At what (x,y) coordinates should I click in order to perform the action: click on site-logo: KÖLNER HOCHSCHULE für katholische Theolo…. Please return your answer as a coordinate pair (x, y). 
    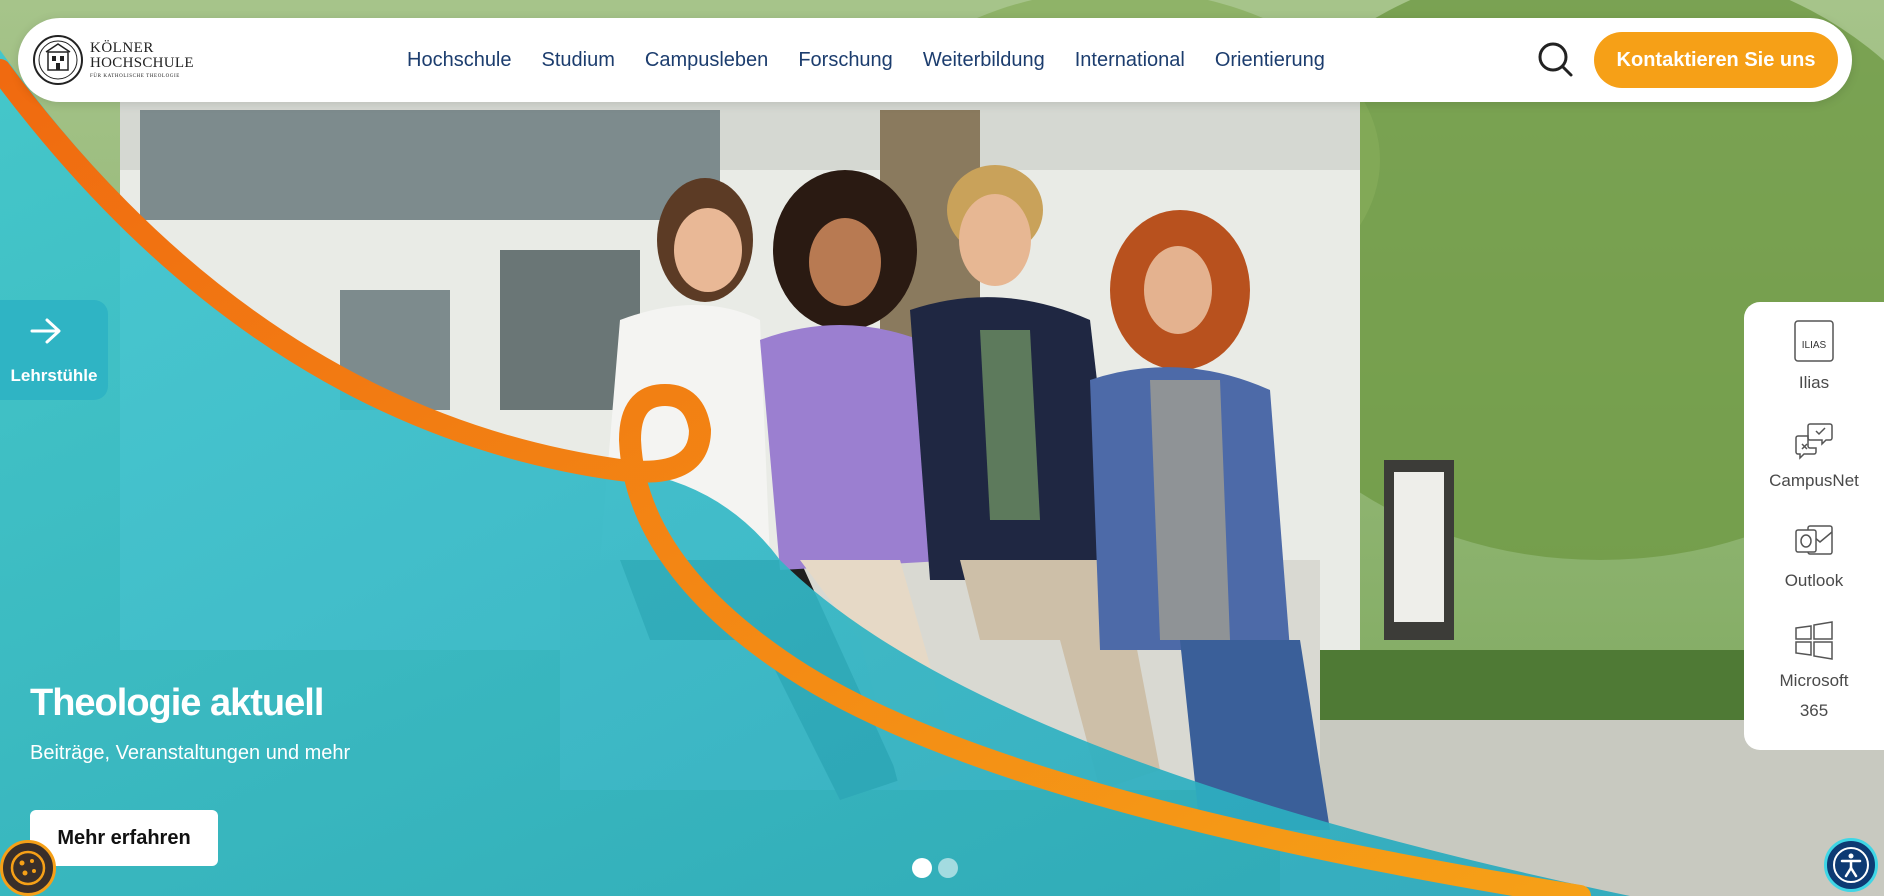
    Looking at the image, I should click on (127, 60).